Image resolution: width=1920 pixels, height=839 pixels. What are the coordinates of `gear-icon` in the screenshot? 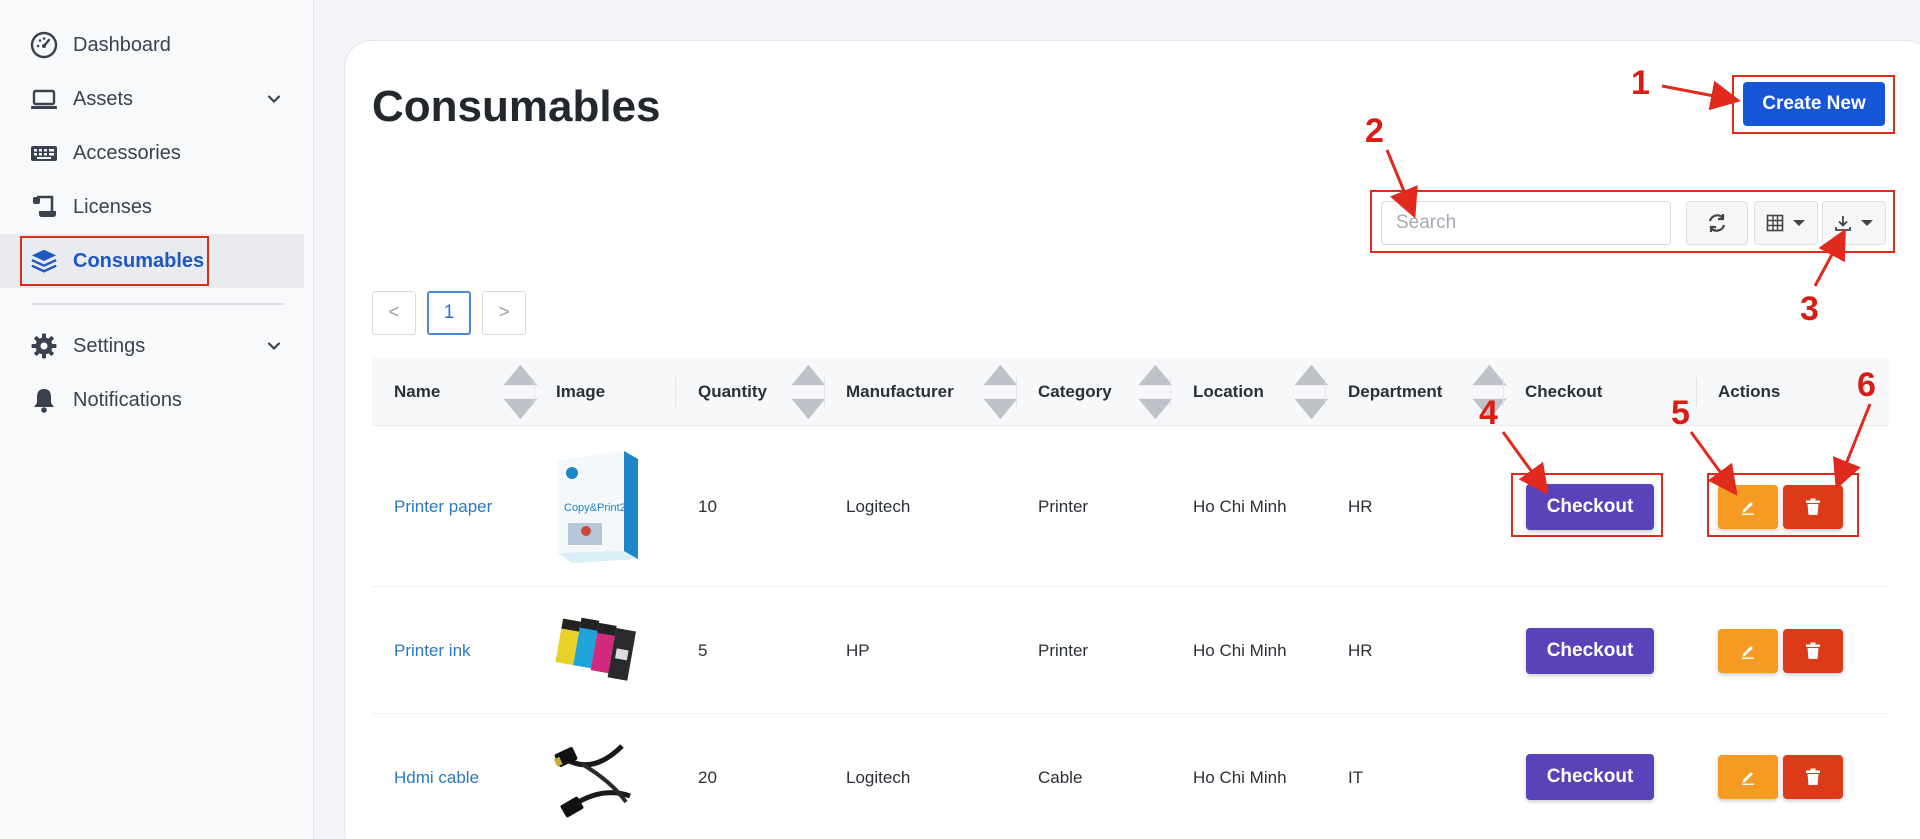 It's located at (44, 346).